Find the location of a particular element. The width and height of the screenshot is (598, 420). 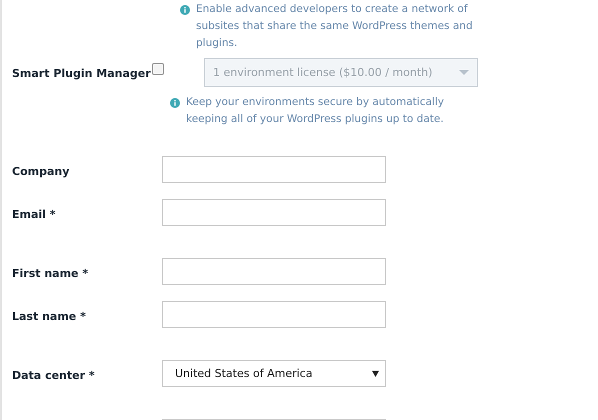

field-label: Smart Plugin Manager is located at coordinates (82, 73).